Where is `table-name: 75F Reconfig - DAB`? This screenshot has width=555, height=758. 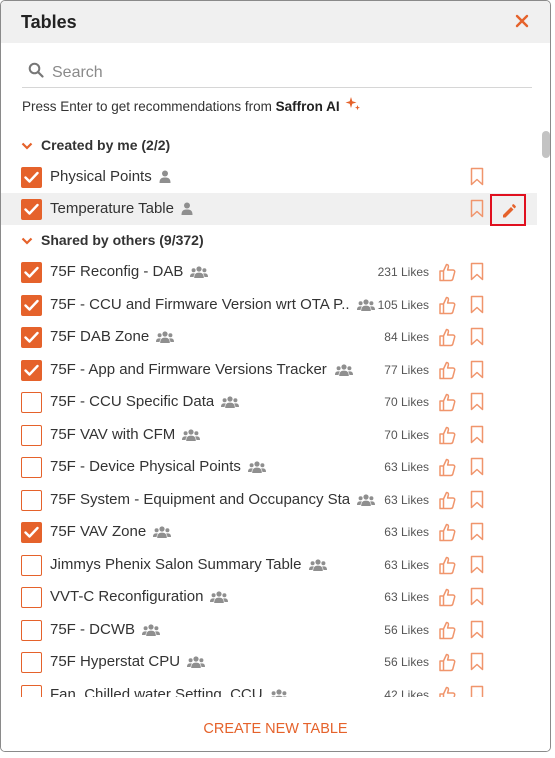
table-name: 75F Reconfig - DAB is located at coordinates (116, 271).